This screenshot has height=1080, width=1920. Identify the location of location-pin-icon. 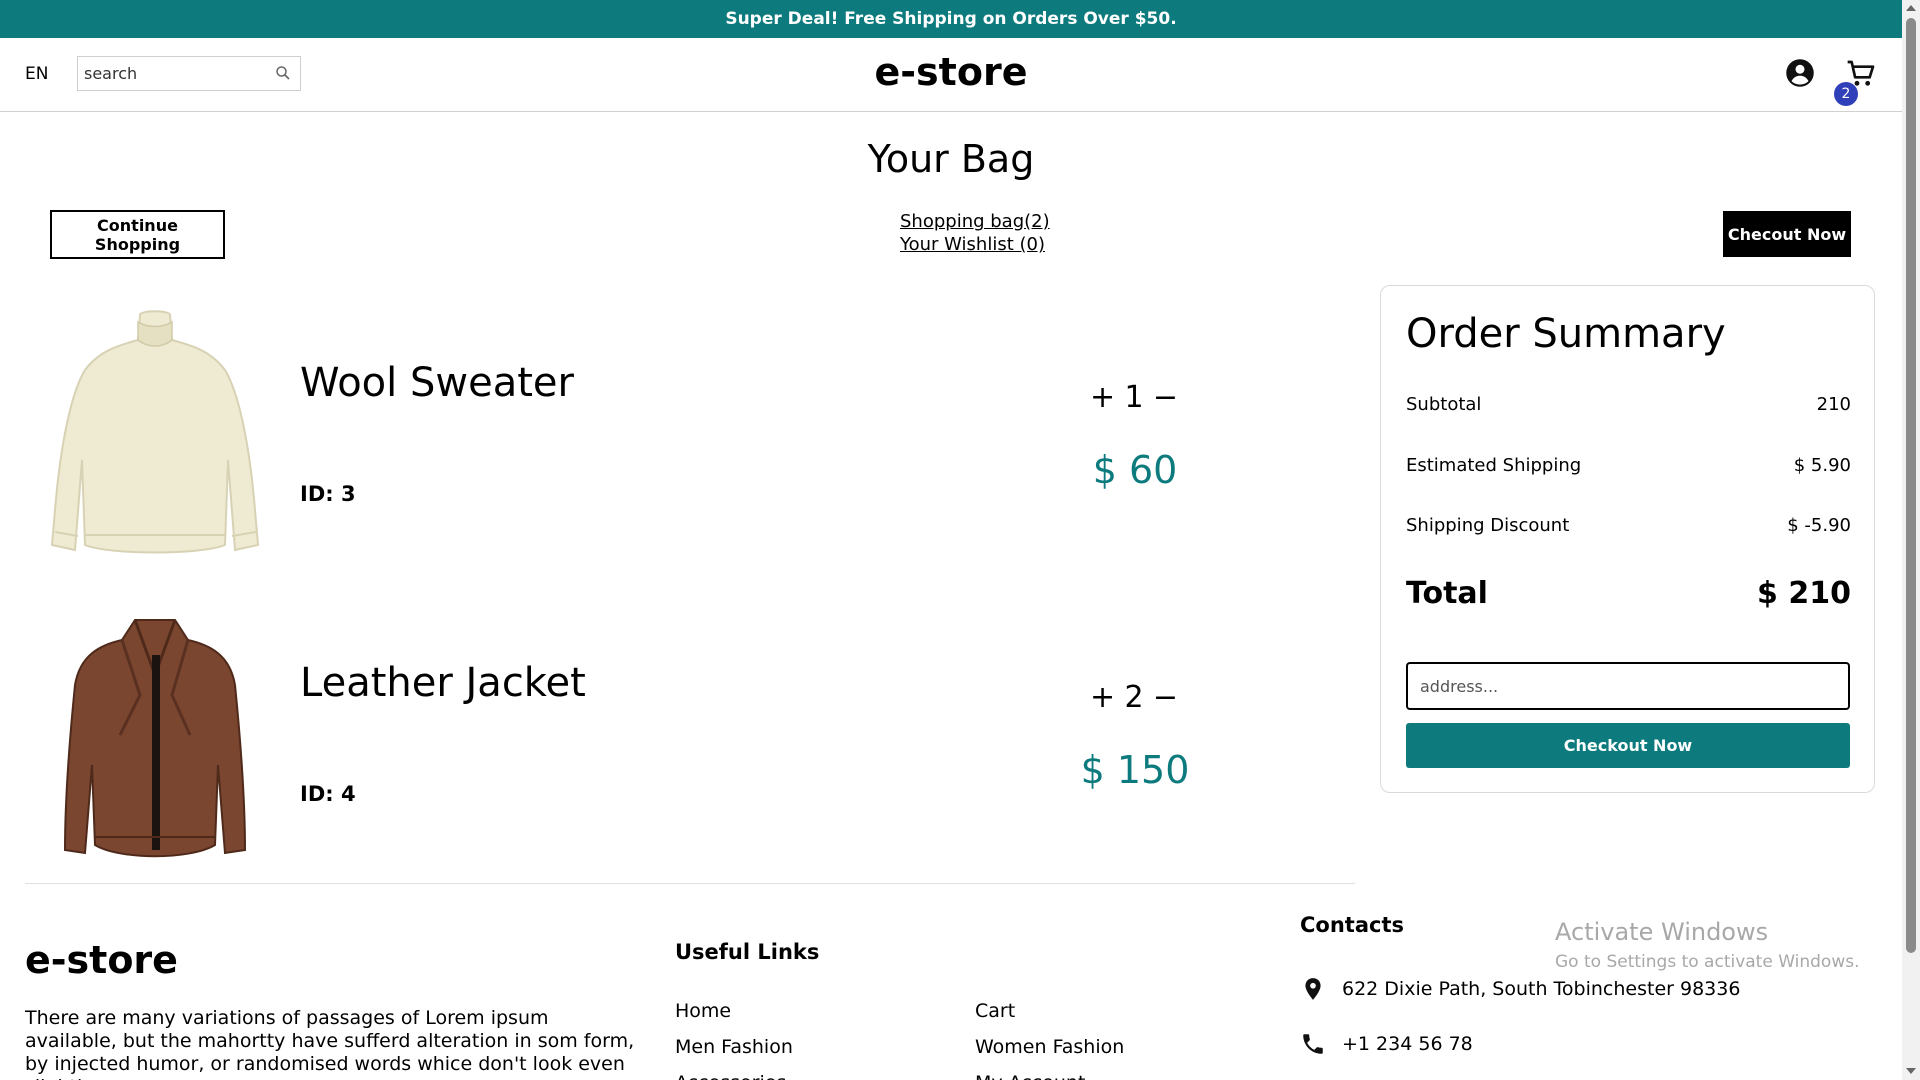
(1313, 989).